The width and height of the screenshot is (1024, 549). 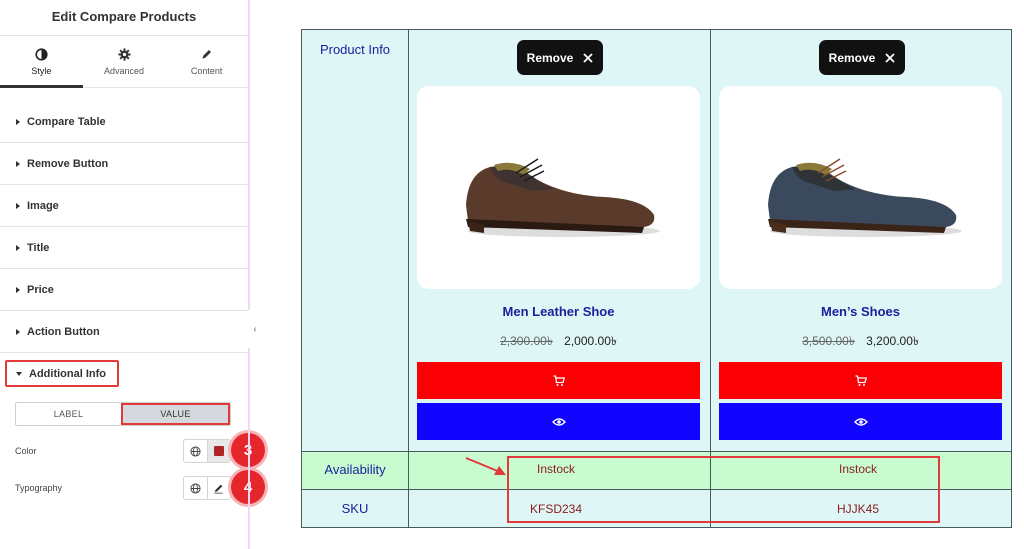 What do you see at coordinates (558, 343) in the screenshot?
I see `product-price: 2,300.00৳ 2,000.00৳` at bounding box center [558, 343].